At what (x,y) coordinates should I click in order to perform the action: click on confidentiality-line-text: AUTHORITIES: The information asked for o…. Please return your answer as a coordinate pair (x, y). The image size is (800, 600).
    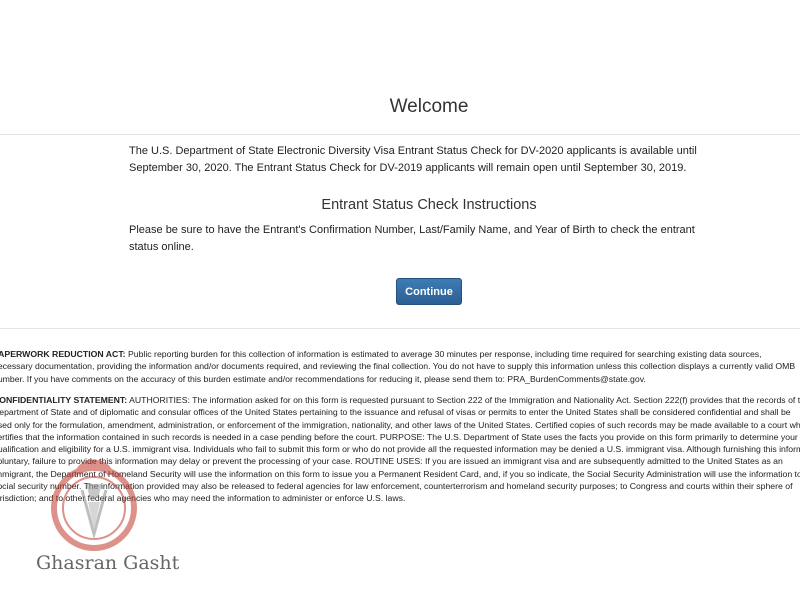
    Looking at the image, I should click on (463, 400).